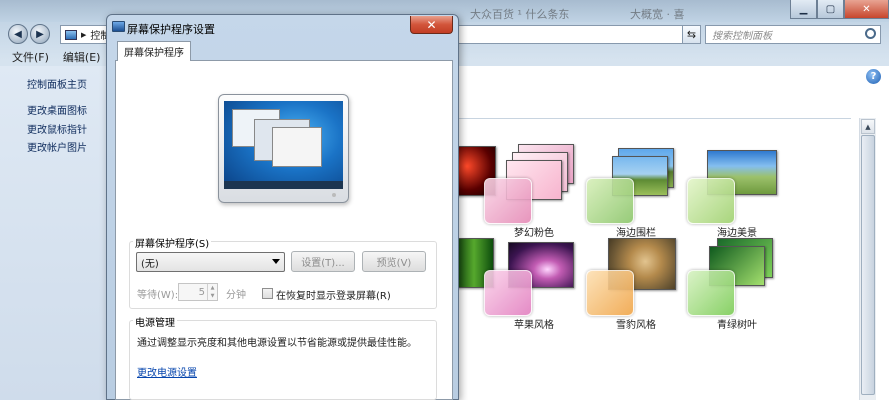 The width and height of the screenshot is (889, 400). Describe the element at coordinates (277, 343) in the screenshot. I see `power-description: 通过调整显示亮度和其他电源设置以节省能源或提供最佳性能。` at that location.